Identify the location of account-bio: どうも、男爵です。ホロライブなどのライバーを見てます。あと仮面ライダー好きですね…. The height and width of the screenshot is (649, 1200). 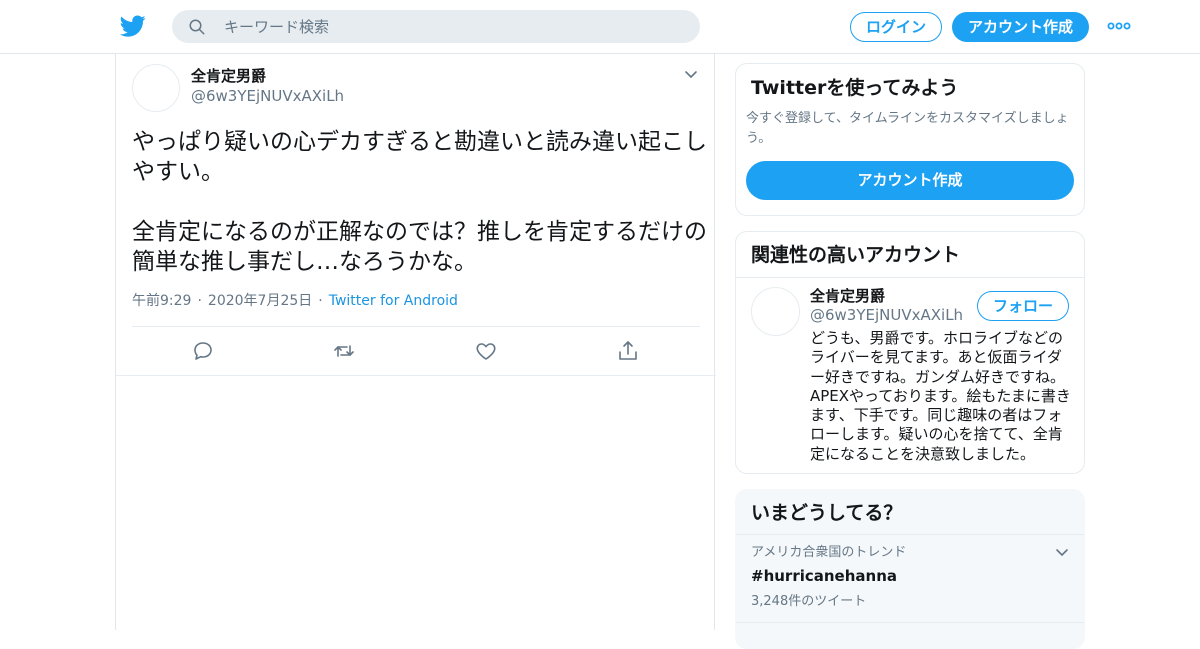
(940, 396).